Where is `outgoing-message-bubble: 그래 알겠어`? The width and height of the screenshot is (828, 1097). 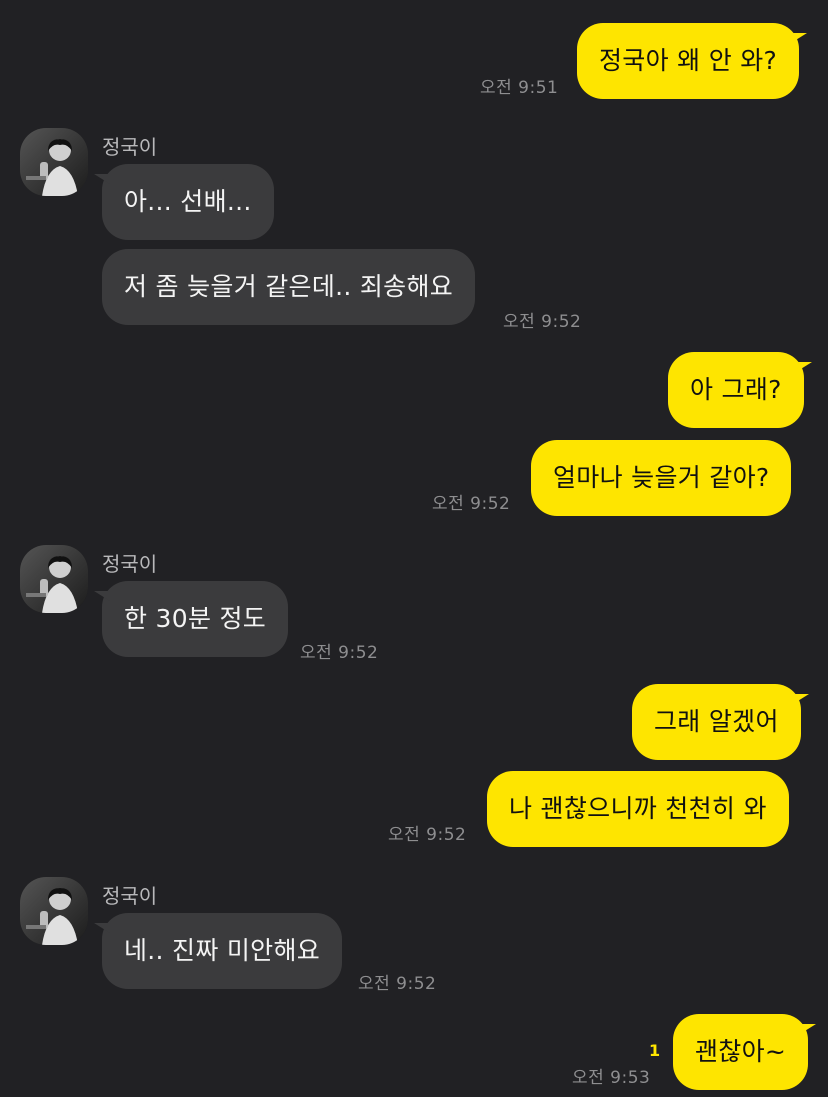
outgoing-message-bubble: 그래 알겠어 is located at coordinates (720, 722).